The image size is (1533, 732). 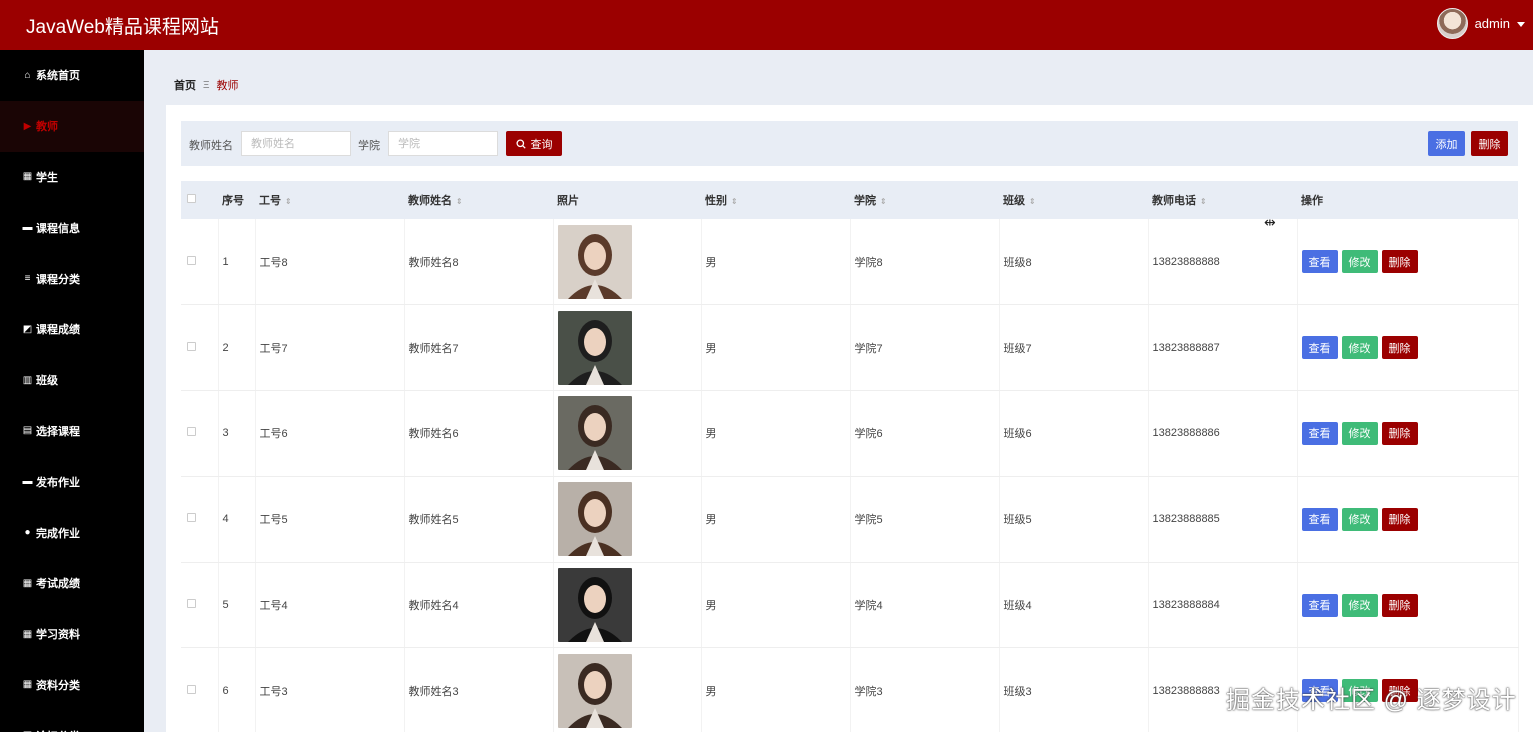 I want to click on query-button: 查询, so click(x=534, y=143).